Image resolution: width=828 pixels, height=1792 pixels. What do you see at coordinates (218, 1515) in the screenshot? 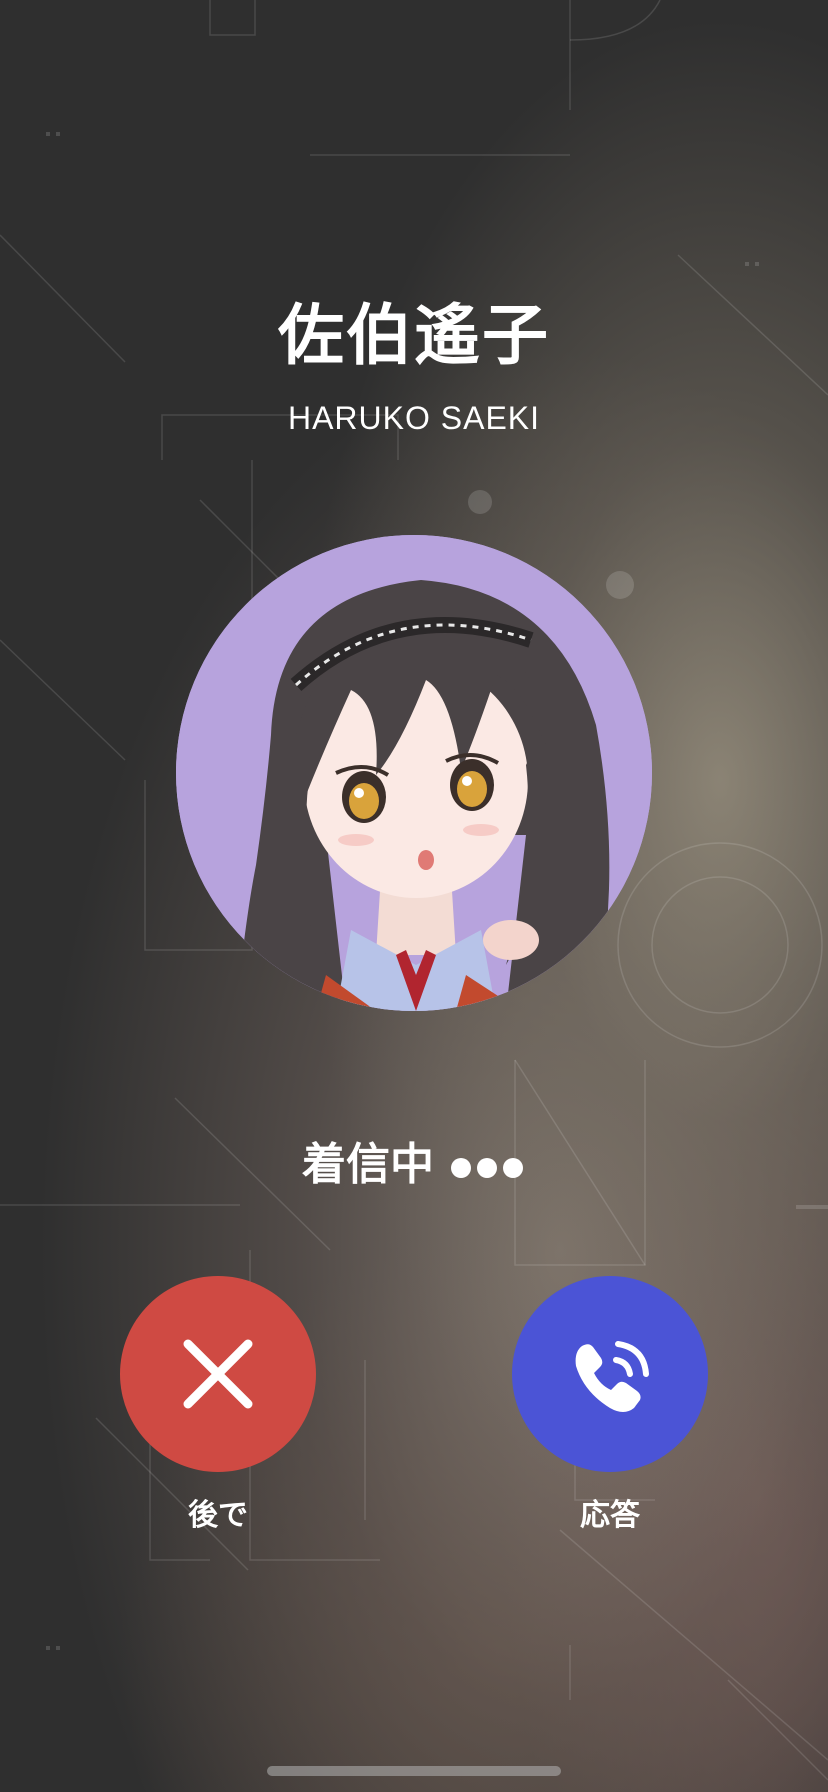
I see `decline-call-label: 後で` at bounding box center [218, 1515].